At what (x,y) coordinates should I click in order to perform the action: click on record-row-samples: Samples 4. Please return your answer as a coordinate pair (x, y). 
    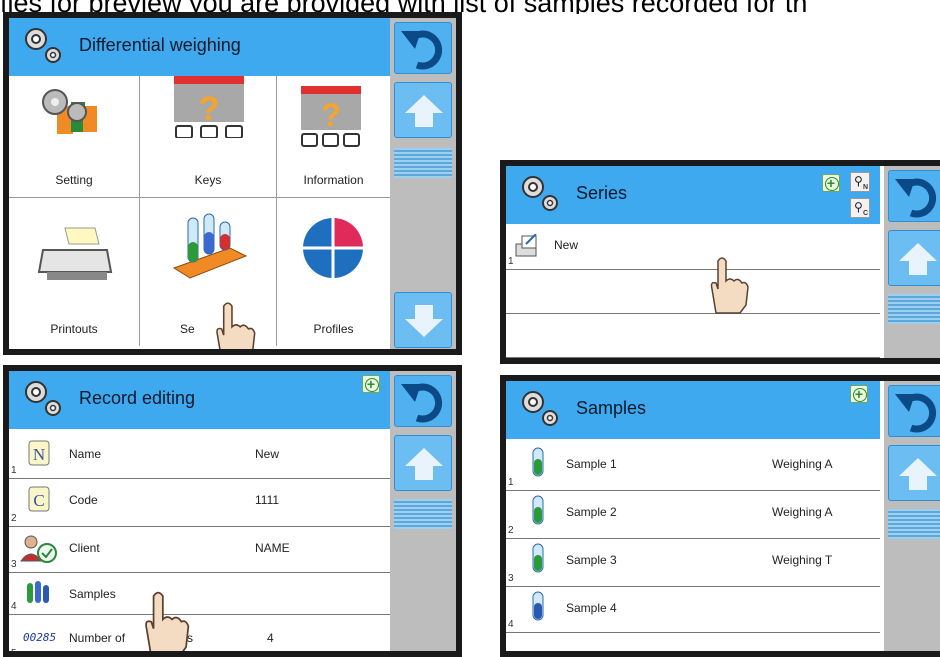
    Looking at the image, I should click on (199, 594).